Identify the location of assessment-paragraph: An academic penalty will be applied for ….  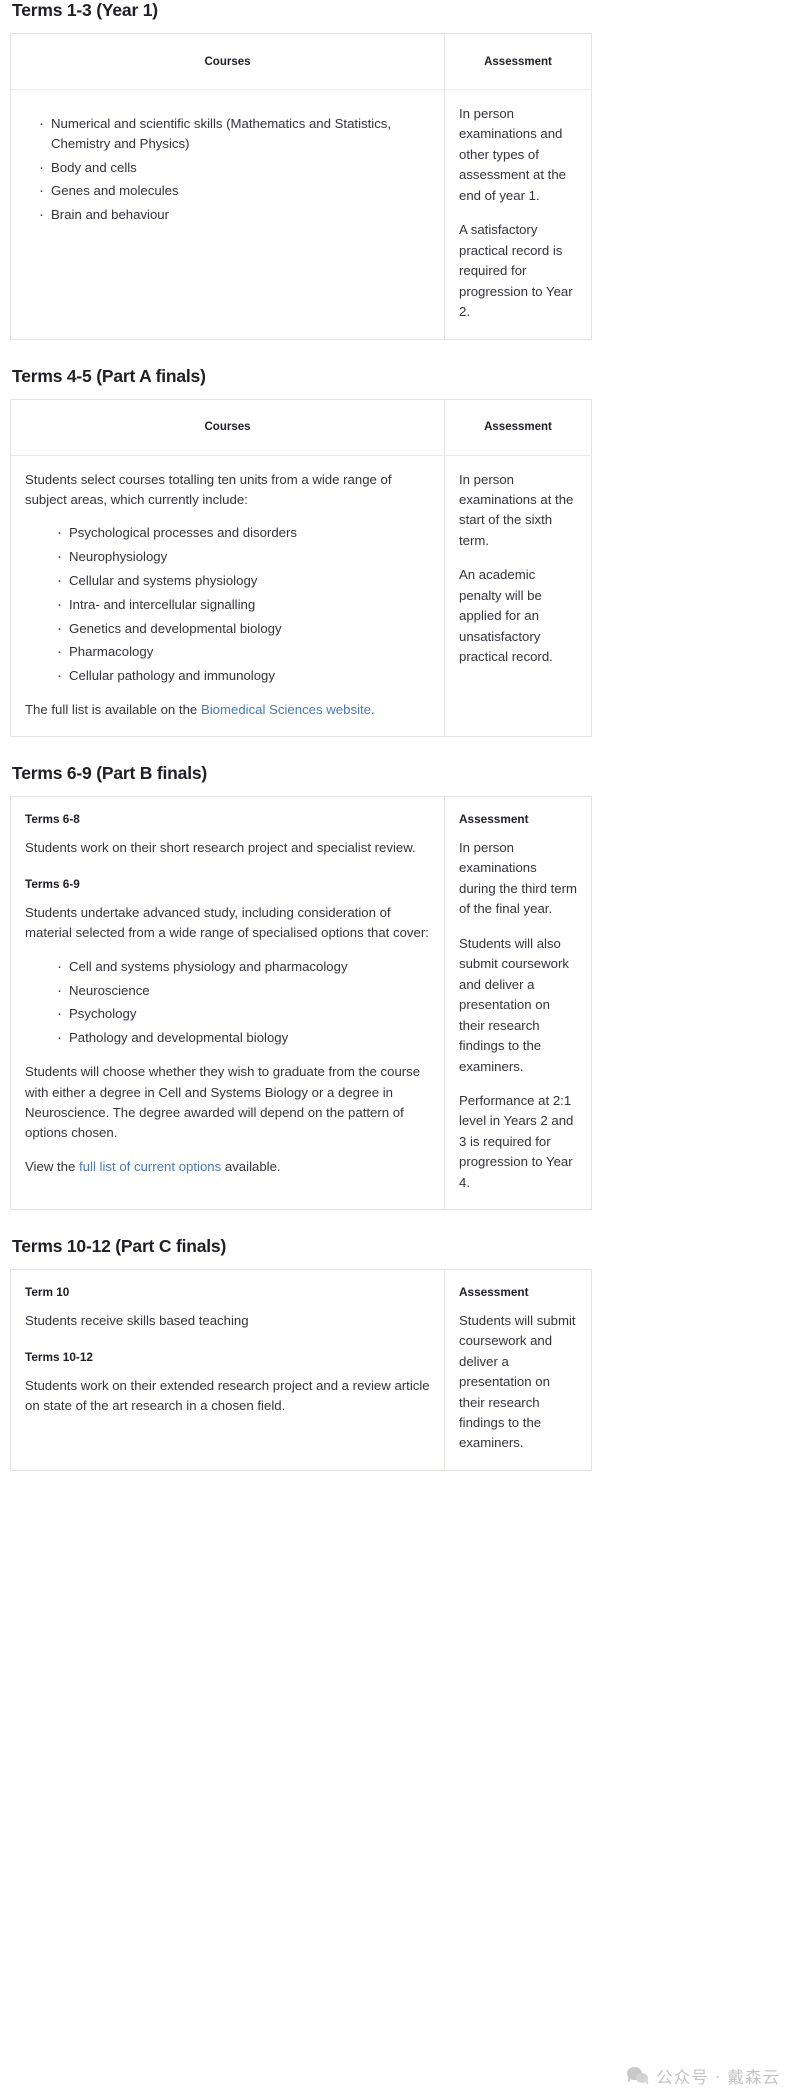
(506, 616).